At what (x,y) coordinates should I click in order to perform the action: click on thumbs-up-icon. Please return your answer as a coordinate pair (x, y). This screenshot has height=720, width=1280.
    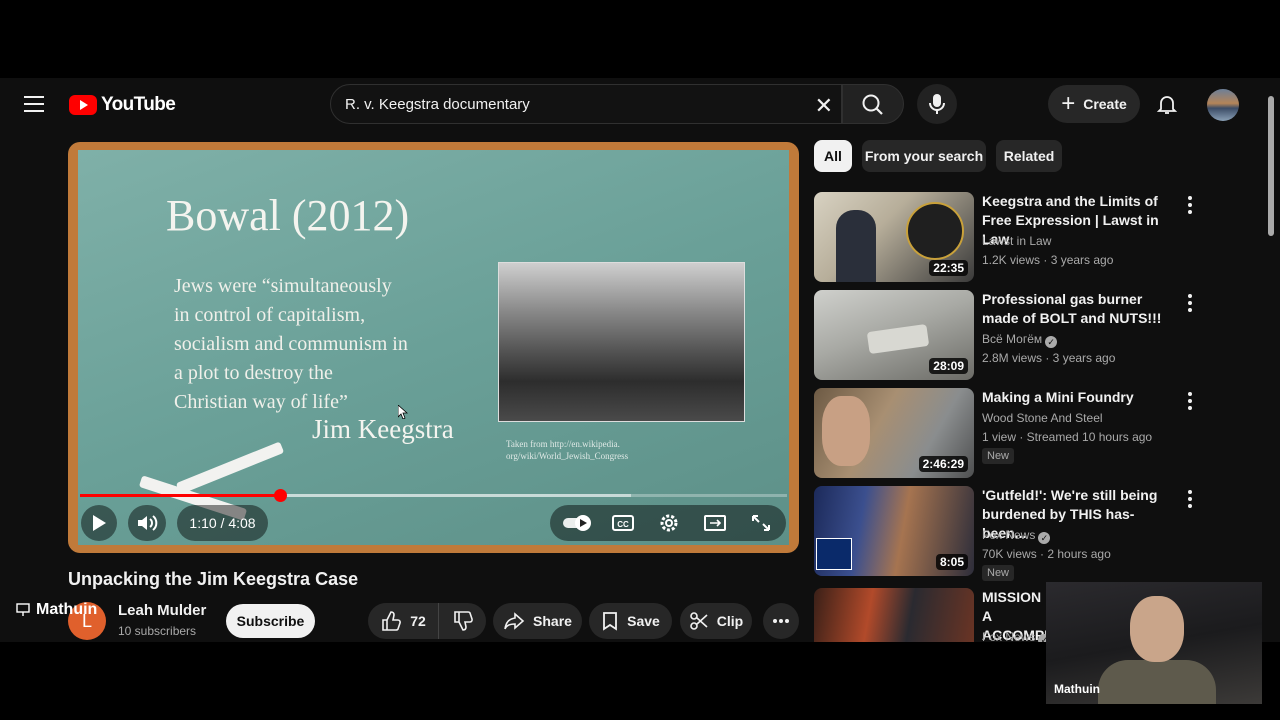
    Looking at the image, I should click on (392, 621).